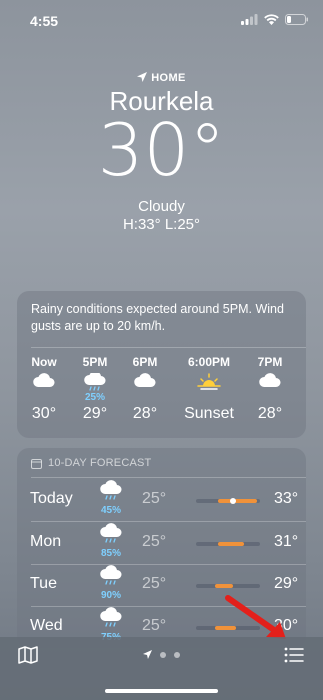  I want to click on hour-item: 6:00PM Sunset, so click(209, 389).